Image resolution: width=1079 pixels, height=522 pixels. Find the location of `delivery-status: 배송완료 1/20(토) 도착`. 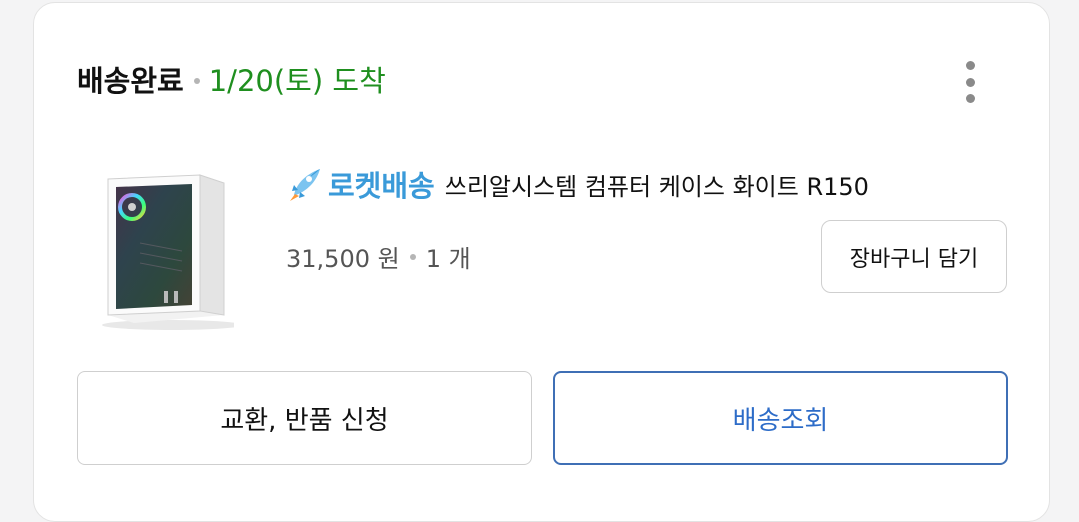

delivery-status: 배송완료 1/20(토) 도착 is located at coordinates (231, 81).